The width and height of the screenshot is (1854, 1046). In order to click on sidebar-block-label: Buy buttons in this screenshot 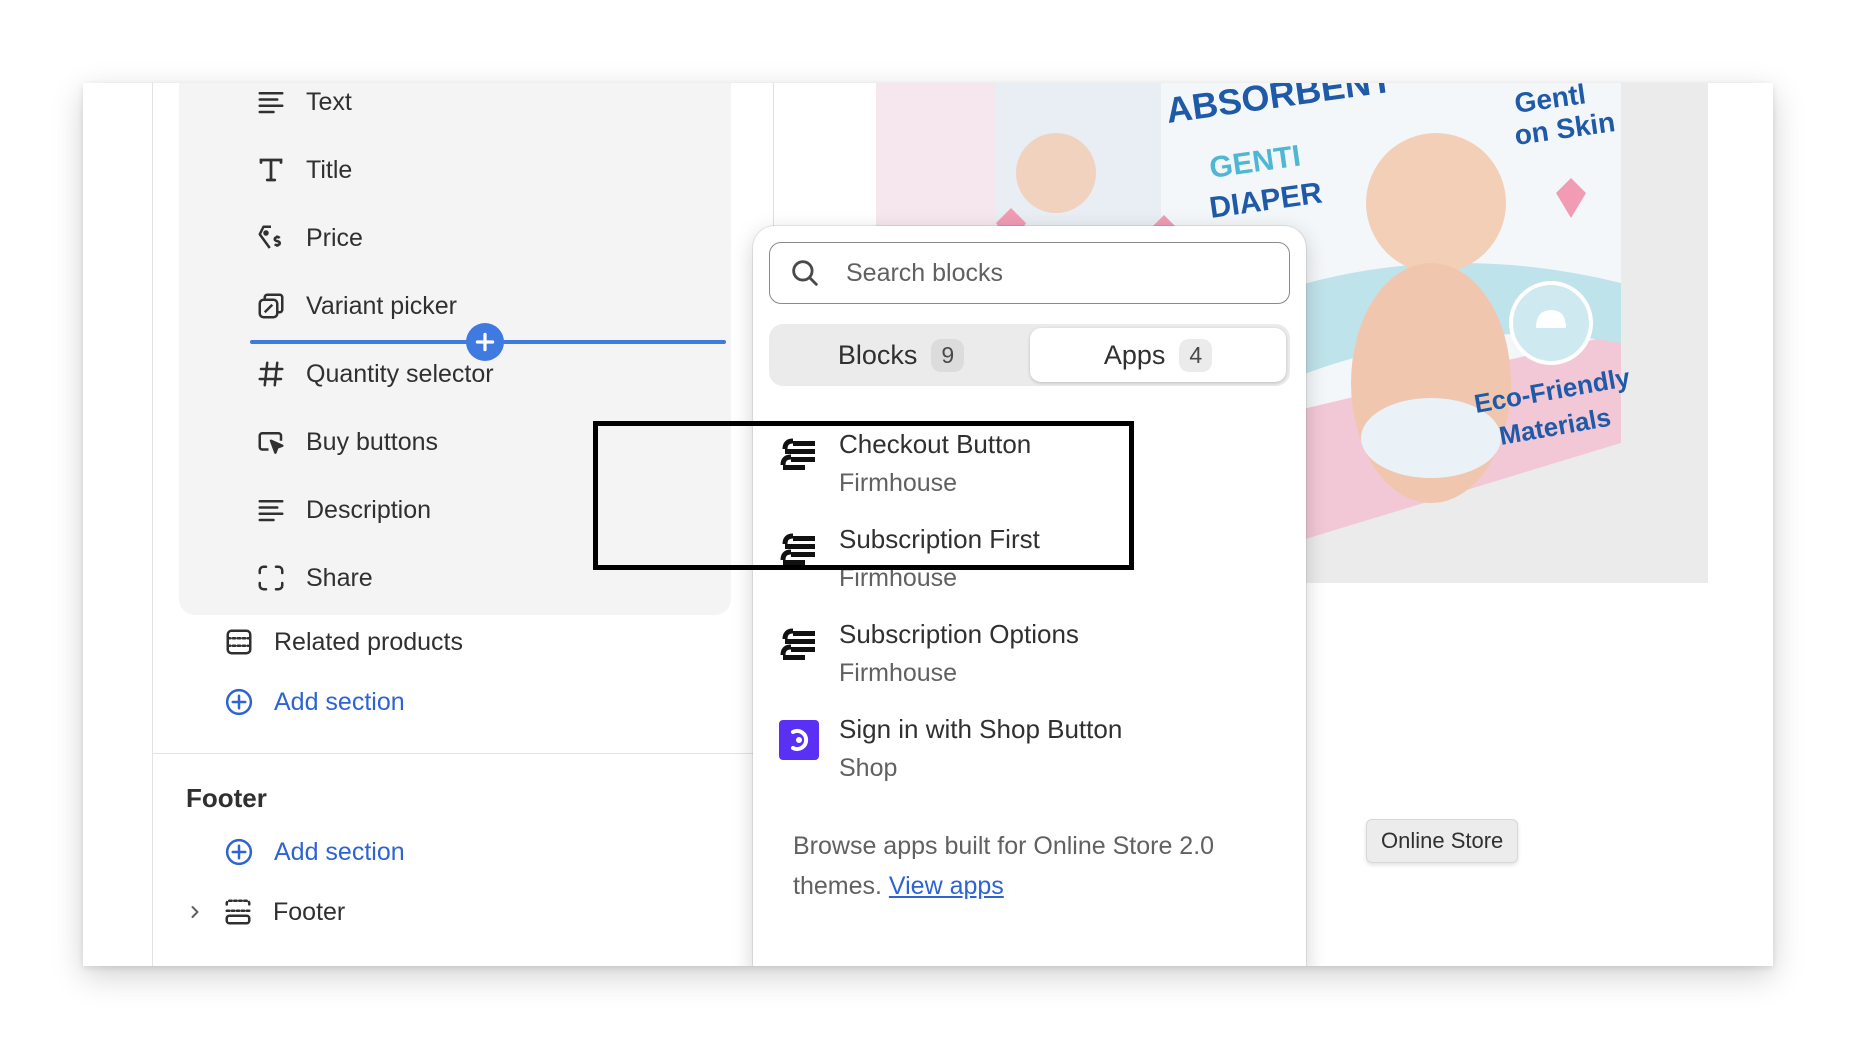, I will do `click(372, 441)`.